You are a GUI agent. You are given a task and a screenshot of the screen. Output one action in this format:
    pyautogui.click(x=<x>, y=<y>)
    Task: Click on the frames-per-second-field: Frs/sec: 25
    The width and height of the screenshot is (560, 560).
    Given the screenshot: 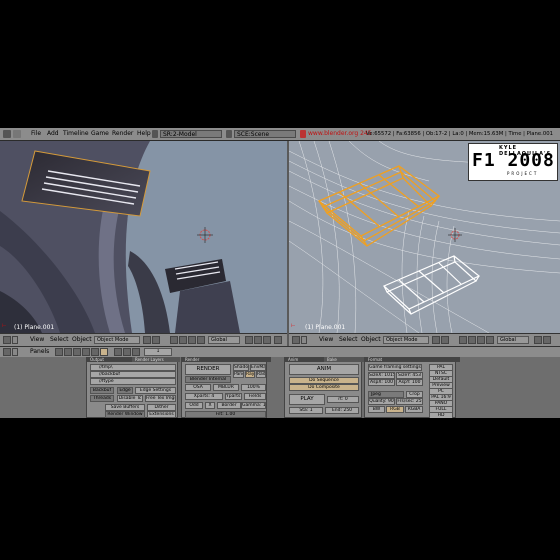 What is the action you would take?
    pyautogui.click(x=409, y=401)
    